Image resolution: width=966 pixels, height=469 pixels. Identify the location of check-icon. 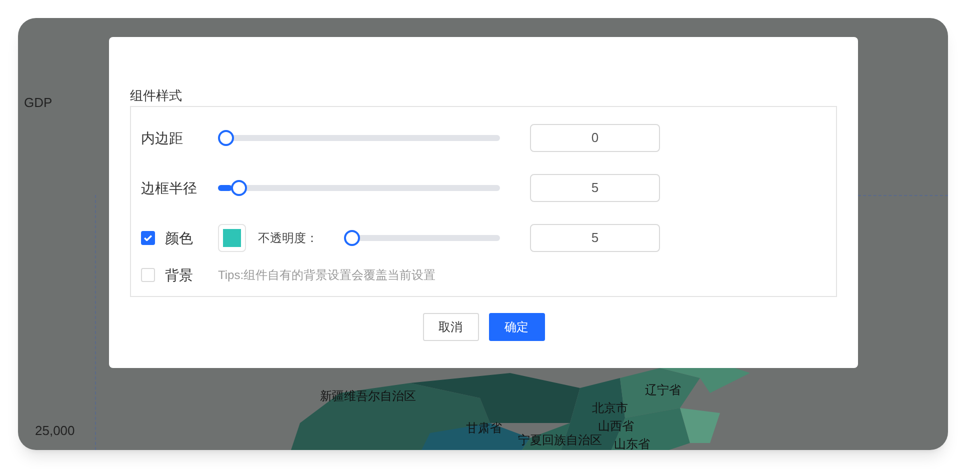
(148, 238).